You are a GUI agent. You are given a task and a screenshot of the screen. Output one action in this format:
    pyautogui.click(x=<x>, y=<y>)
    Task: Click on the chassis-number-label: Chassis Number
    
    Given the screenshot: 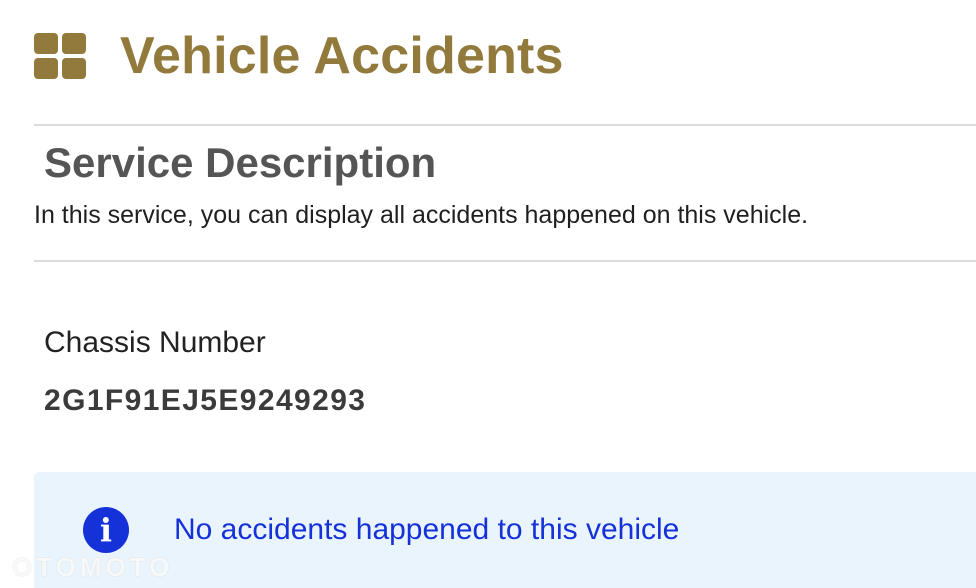 What is the action you would take?
    pyautogui.click(x=155, y=342)
    